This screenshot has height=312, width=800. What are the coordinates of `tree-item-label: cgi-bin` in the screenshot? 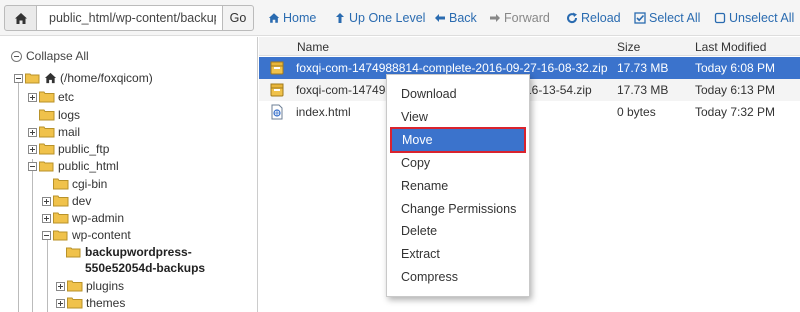 It's located at (90, 184).